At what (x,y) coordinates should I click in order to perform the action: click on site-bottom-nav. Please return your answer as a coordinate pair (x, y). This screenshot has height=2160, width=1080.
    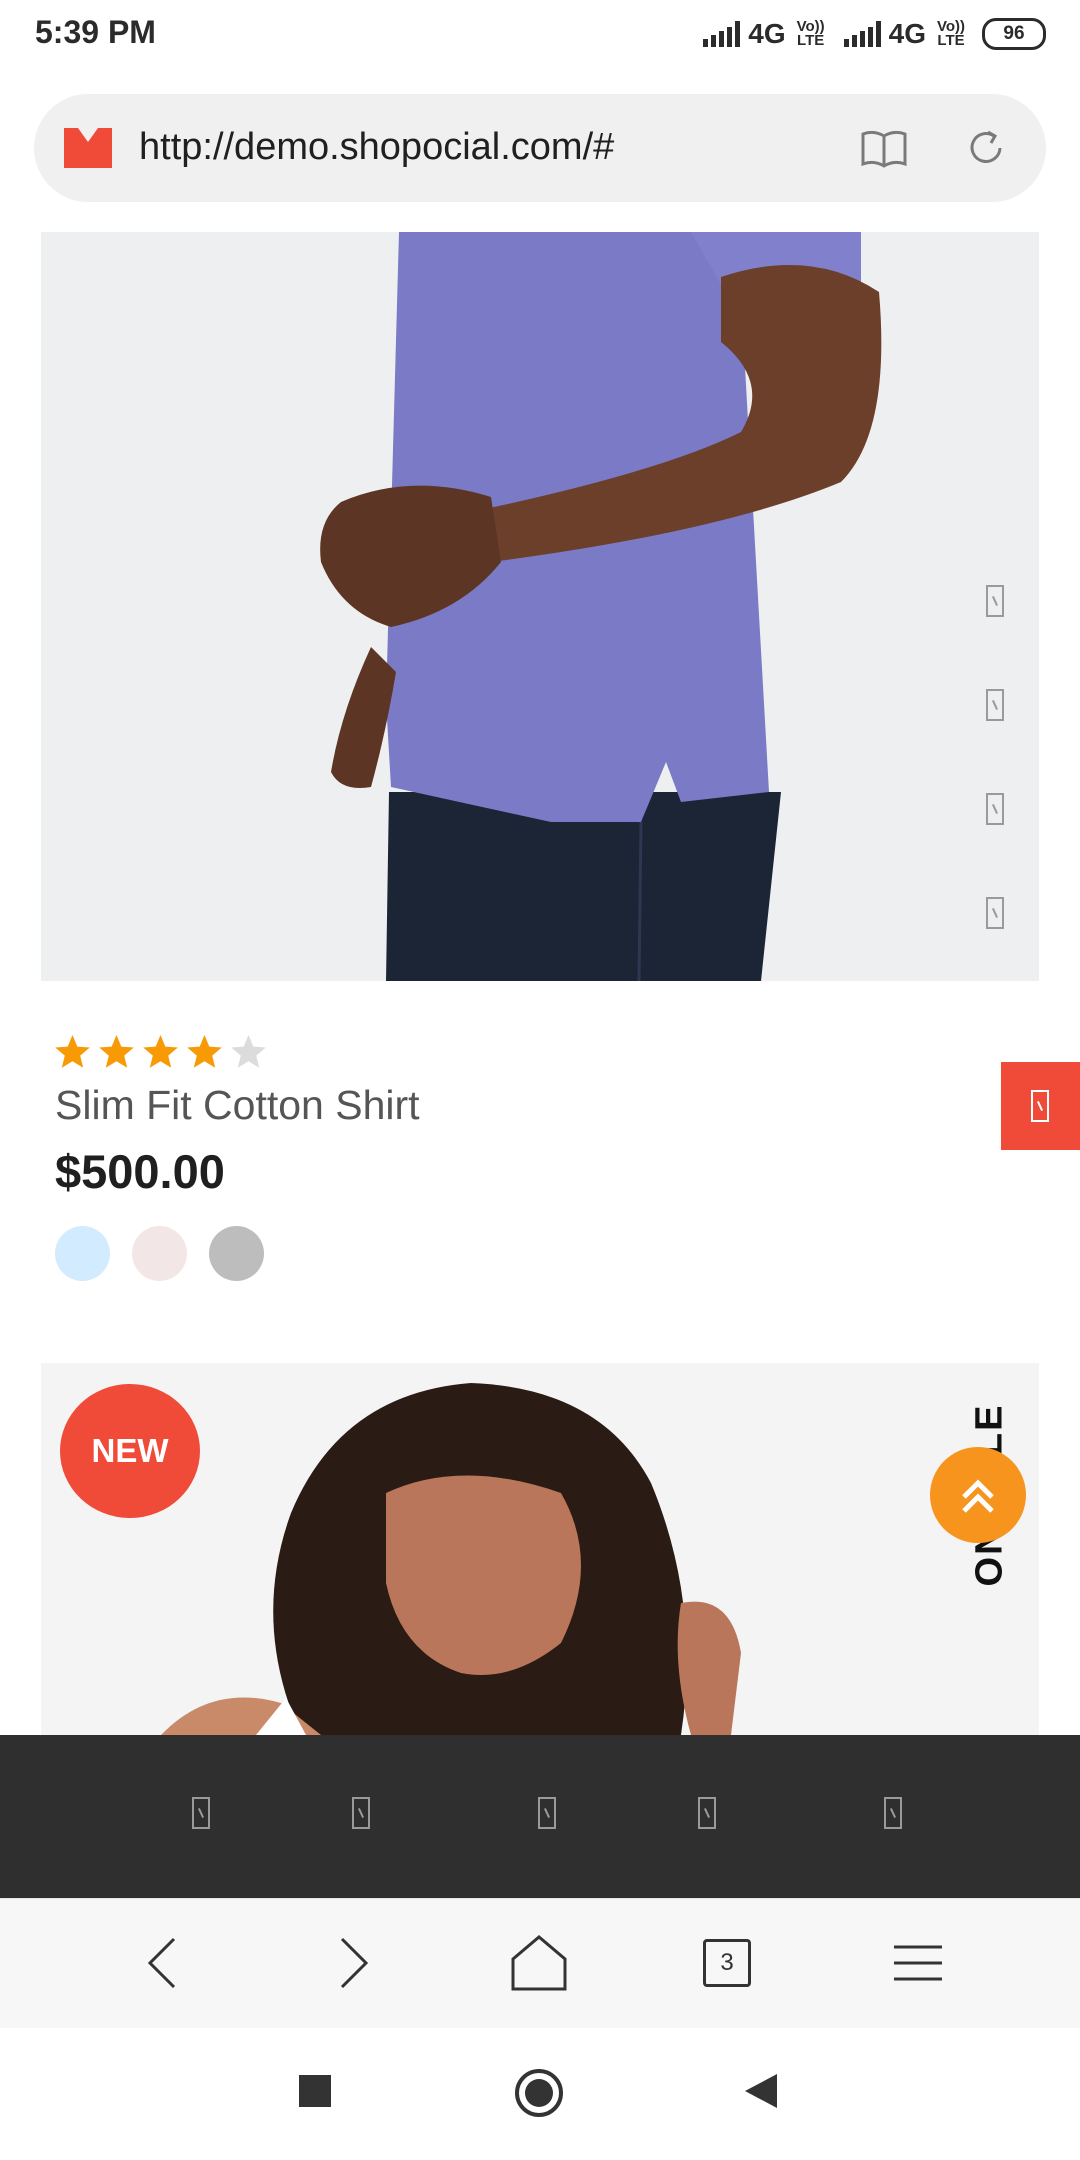
    Looking at the image, I should click on (540, 1816).